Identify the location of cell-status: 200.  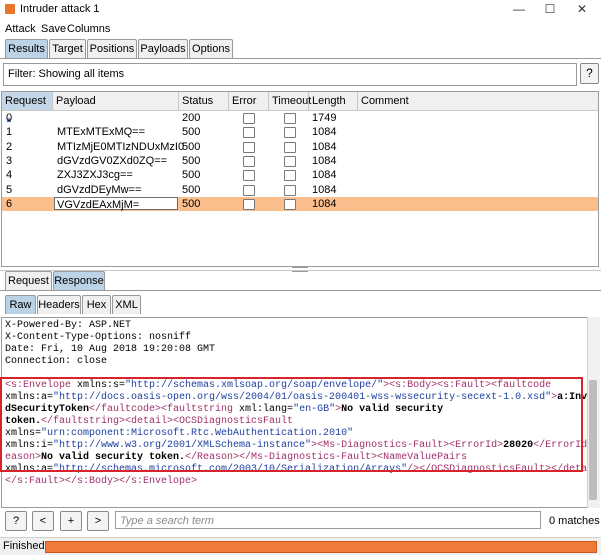
(191, 118).